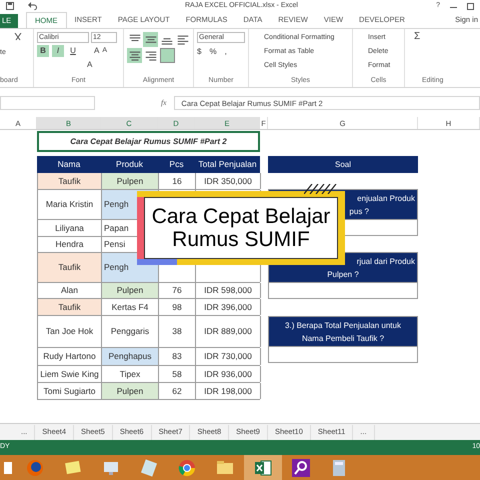 The image size is (480, 480). What do you see at coordinates (177, 307) in the screenshot?
I see `table-cell: 98` at bounding box center [177, 307].